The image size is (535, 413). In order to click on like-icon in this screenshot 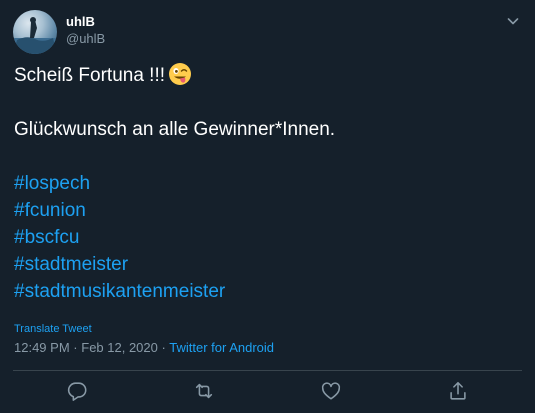, I will do `click(331, 391)`.